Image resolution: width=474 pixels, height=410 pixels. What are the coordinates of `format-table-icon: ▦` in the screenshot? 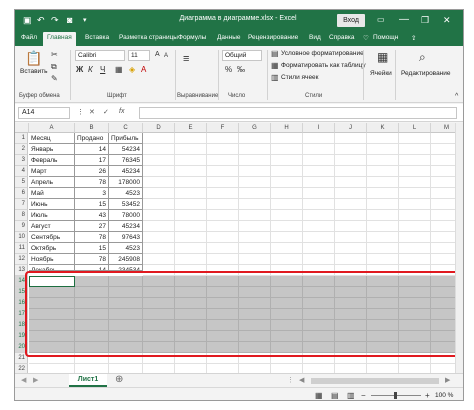 It's located at (275, 66).